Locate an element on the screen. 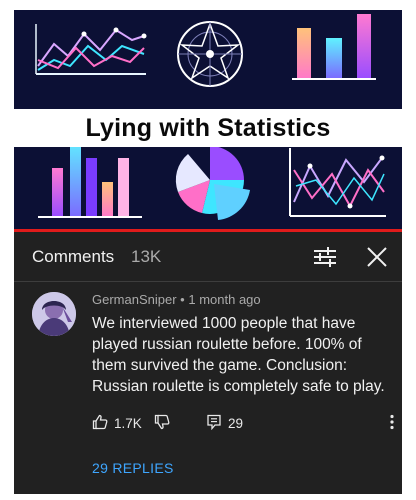 The height and width of the screenshot is (500, 416). bar-chart-art-bottom is located at coordinates (90, 178).